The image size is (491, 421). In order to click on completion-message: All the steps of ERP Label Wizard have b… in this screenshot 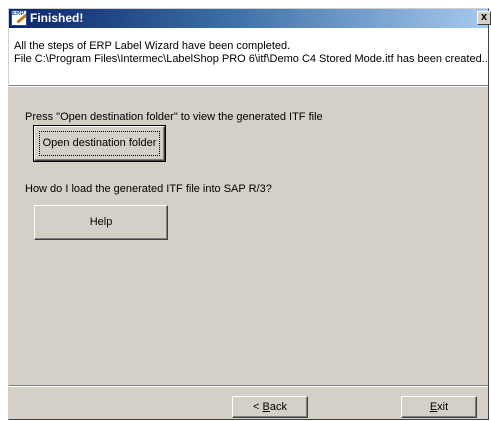, I will do `click(152, 46)`.